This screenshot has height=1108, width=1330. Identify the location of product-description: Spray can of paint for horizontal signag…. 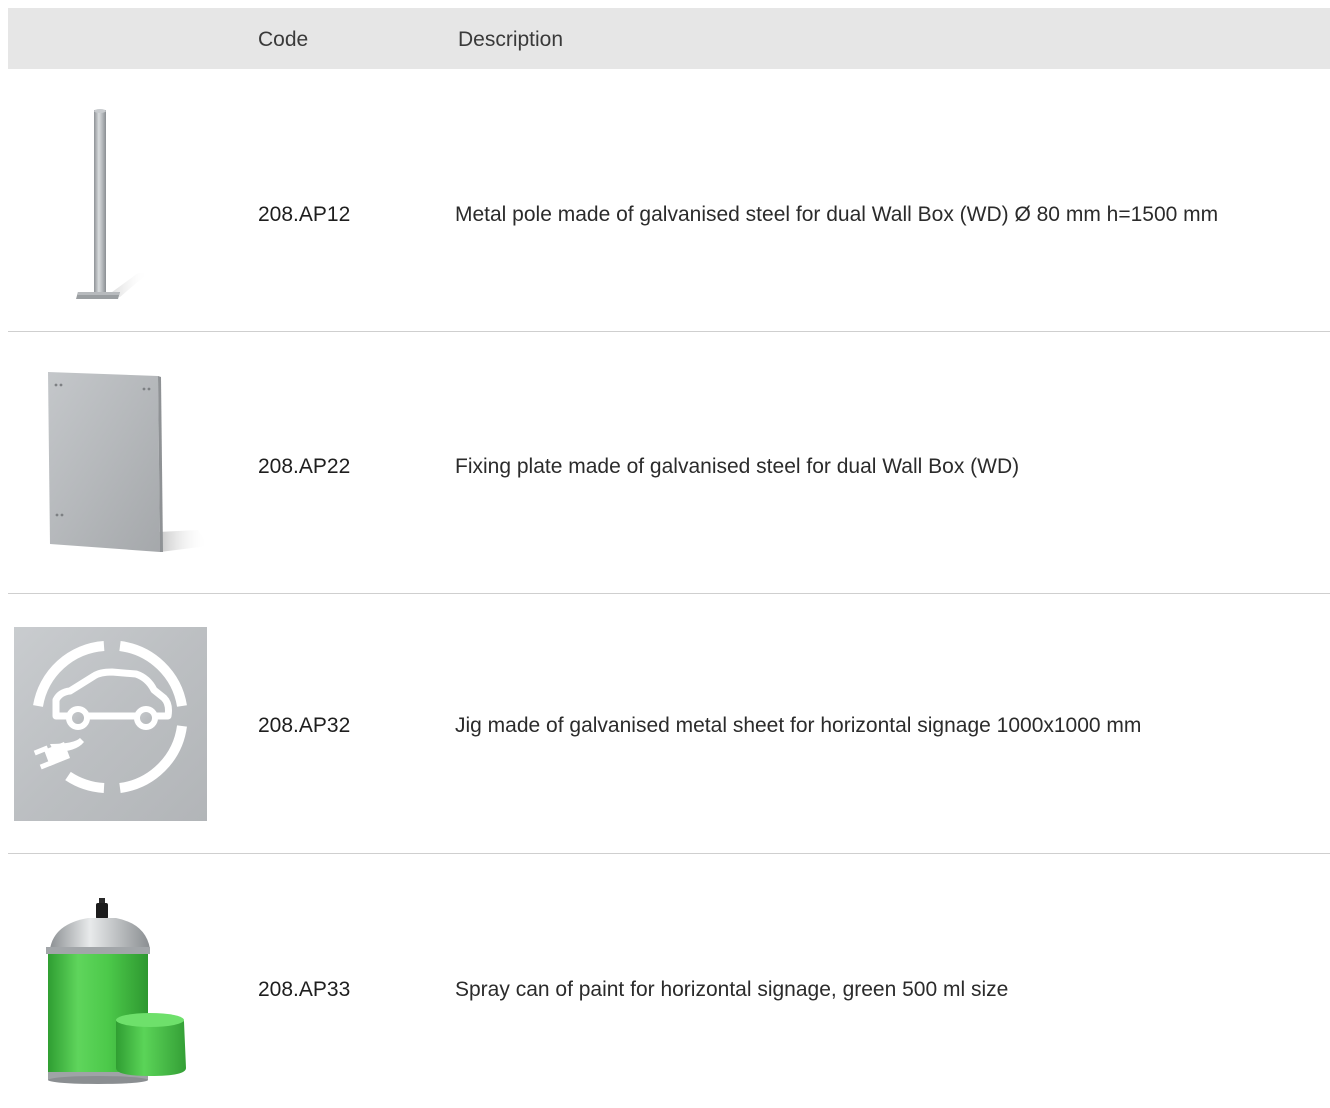
(732, 989).